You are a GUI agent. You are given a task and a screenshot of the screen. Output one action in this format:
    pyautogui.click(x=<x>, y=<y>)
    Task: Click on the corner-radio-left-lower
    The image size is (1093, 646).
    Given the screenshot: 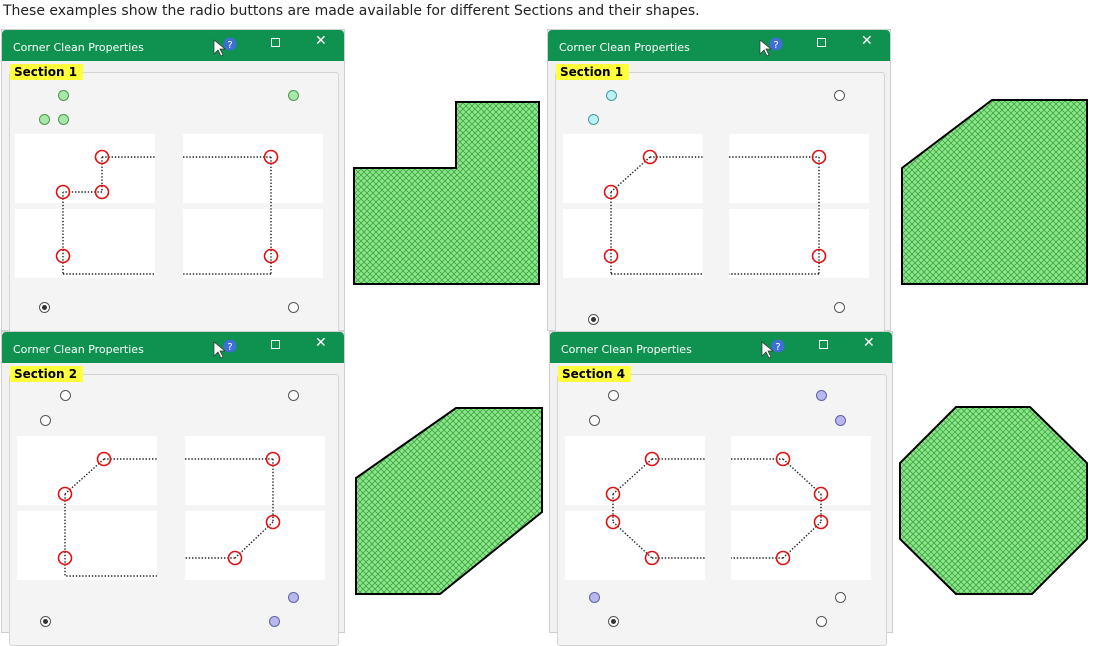 What is the action you would take?
    pyautogui.click(x=594, y=597)
    